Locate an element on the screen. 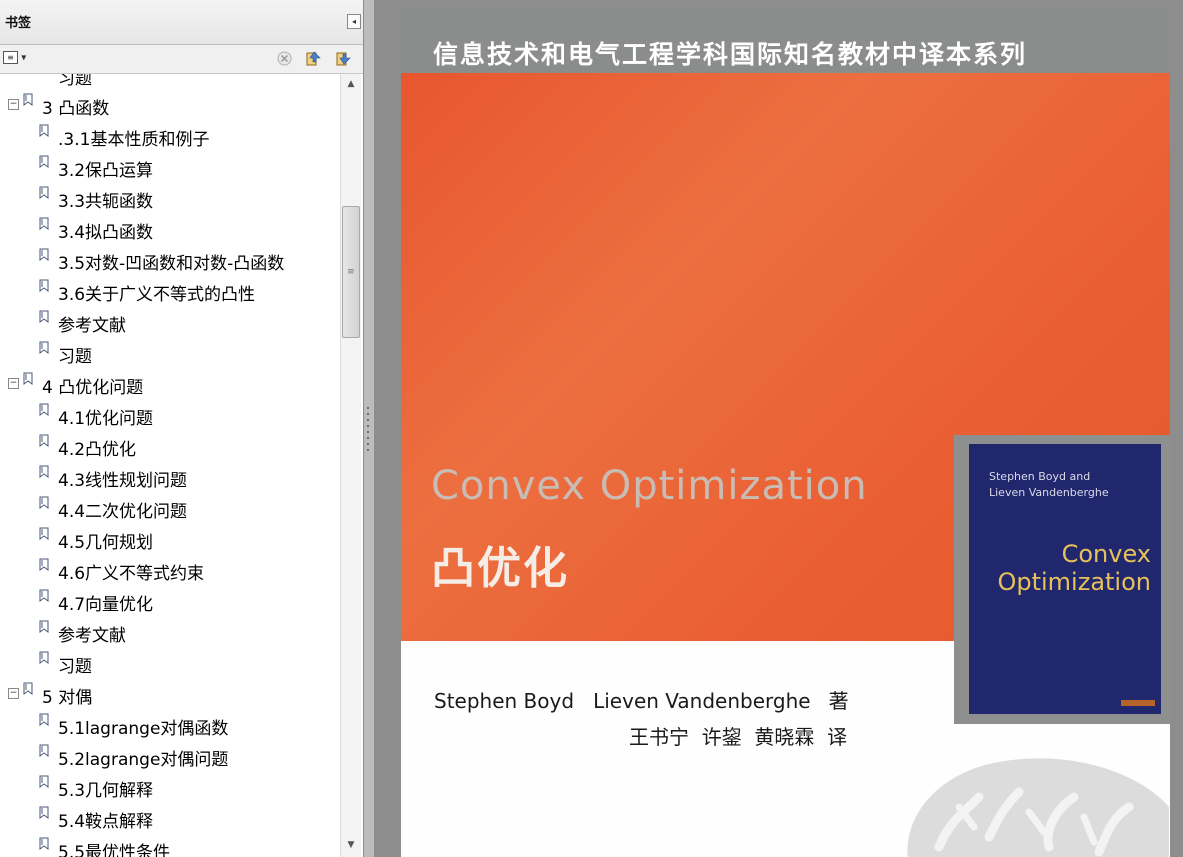 The width and height of the screenshot is (1183, 857). scroll-down-arrow-icon: ▼ is located at coordinates (351, 845).